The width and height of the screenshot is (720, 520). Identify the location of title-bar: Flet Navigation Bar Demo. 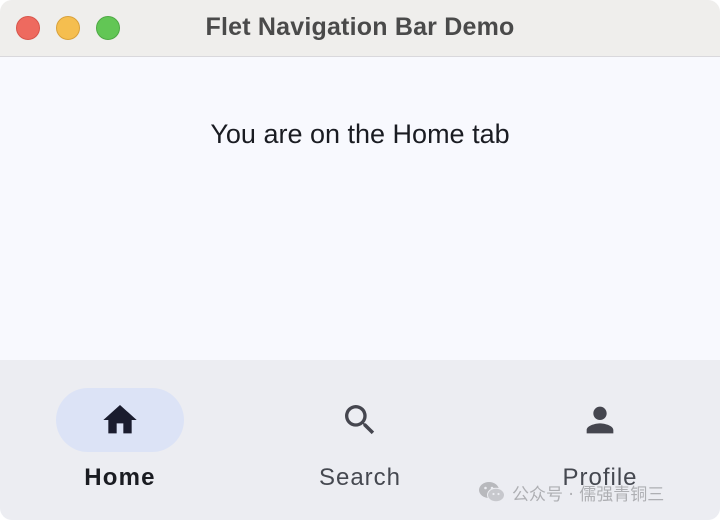
(360, 28).